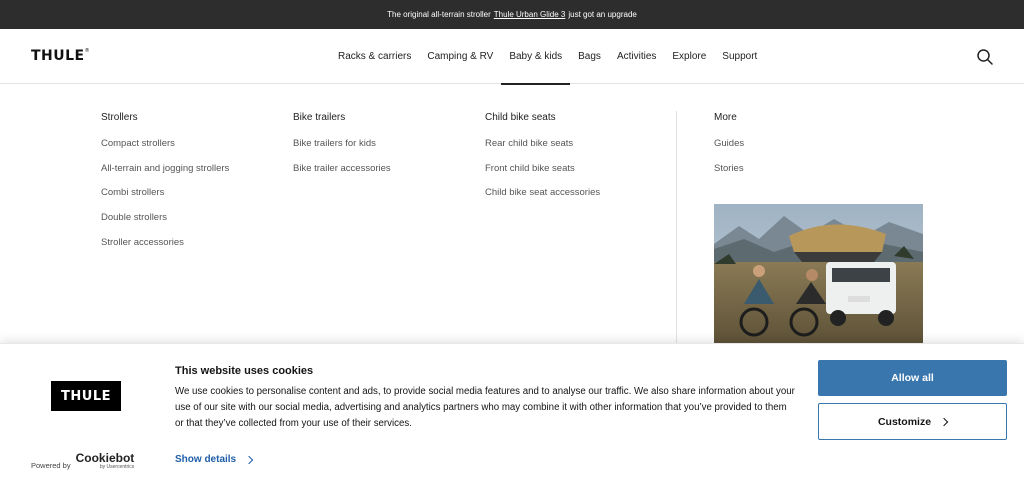  Describe the element at coordinates (165, 249) in the screenshot. I see `menu-link-stroller-accessories: Stroller accessories` at that location.